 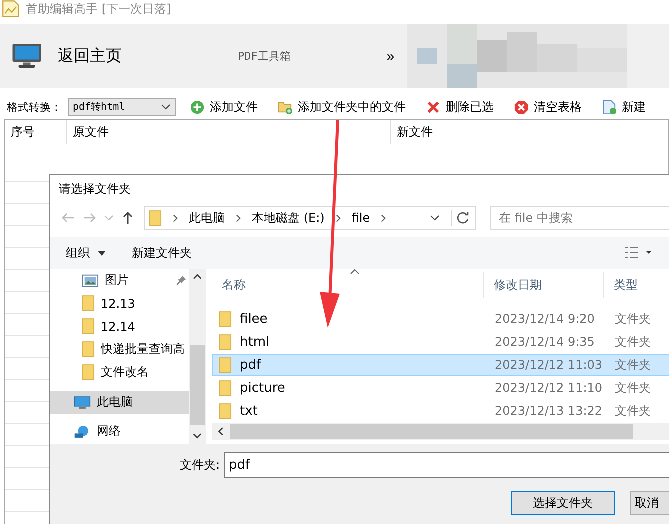 What do you see at coordinates (90, 281) in the screenshot?
I see `image-icon` at bounding box center [90, 281].